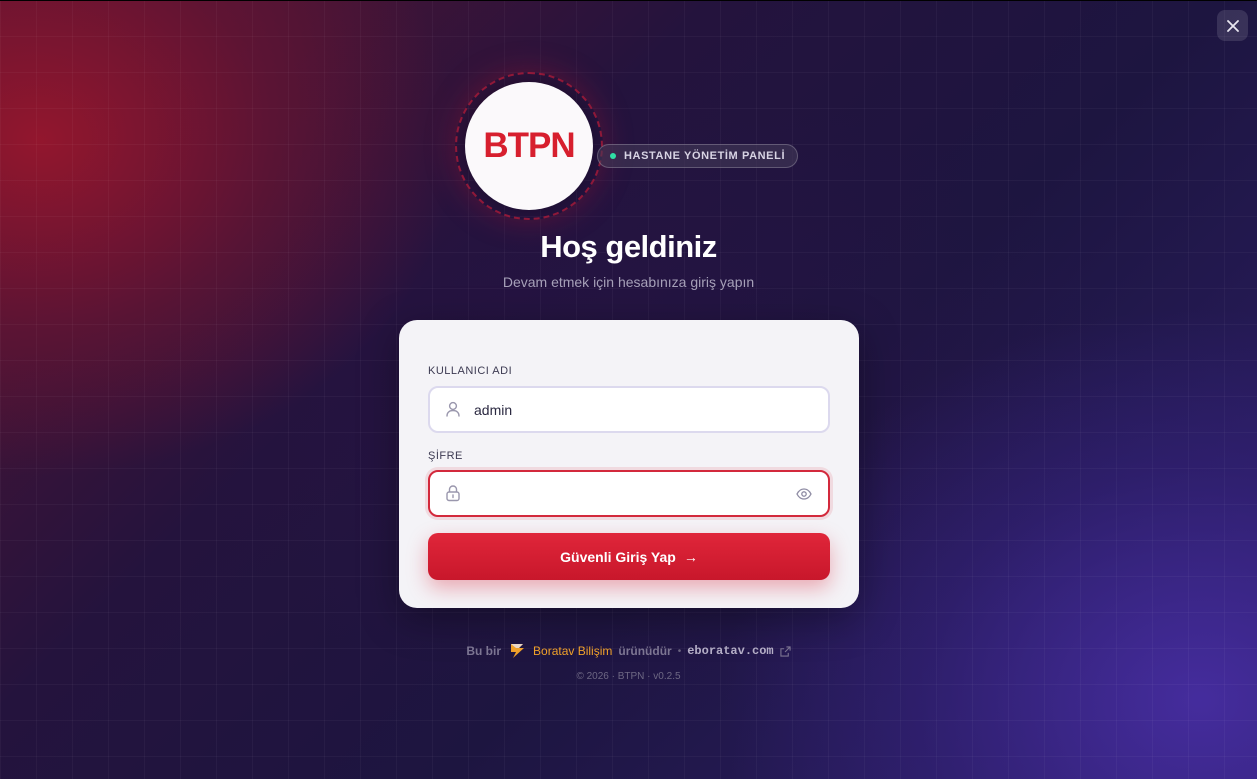  Describe the element at coordinates (629, 493) in the screenshot. I see `password-field` at that location.